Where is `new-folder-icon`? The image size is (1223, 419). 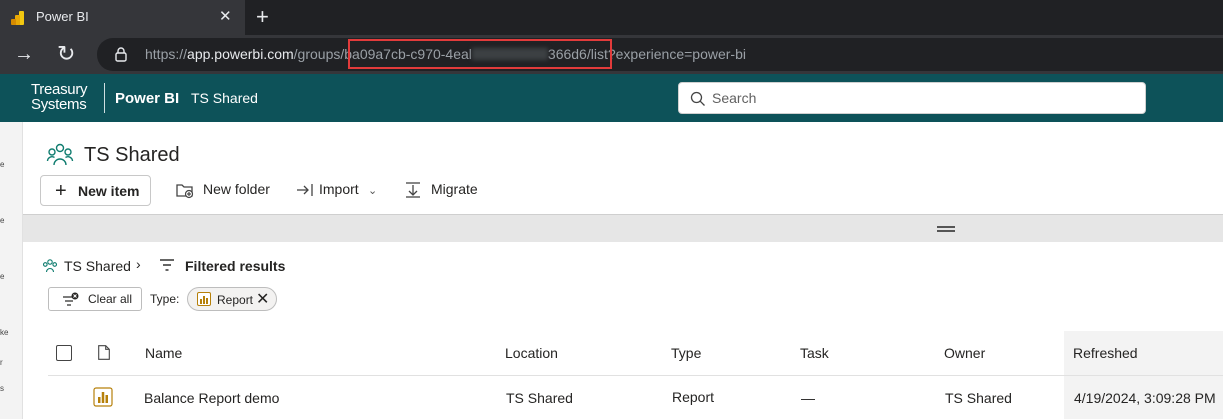 new-folder-icon is located at coordinates (185, 191).